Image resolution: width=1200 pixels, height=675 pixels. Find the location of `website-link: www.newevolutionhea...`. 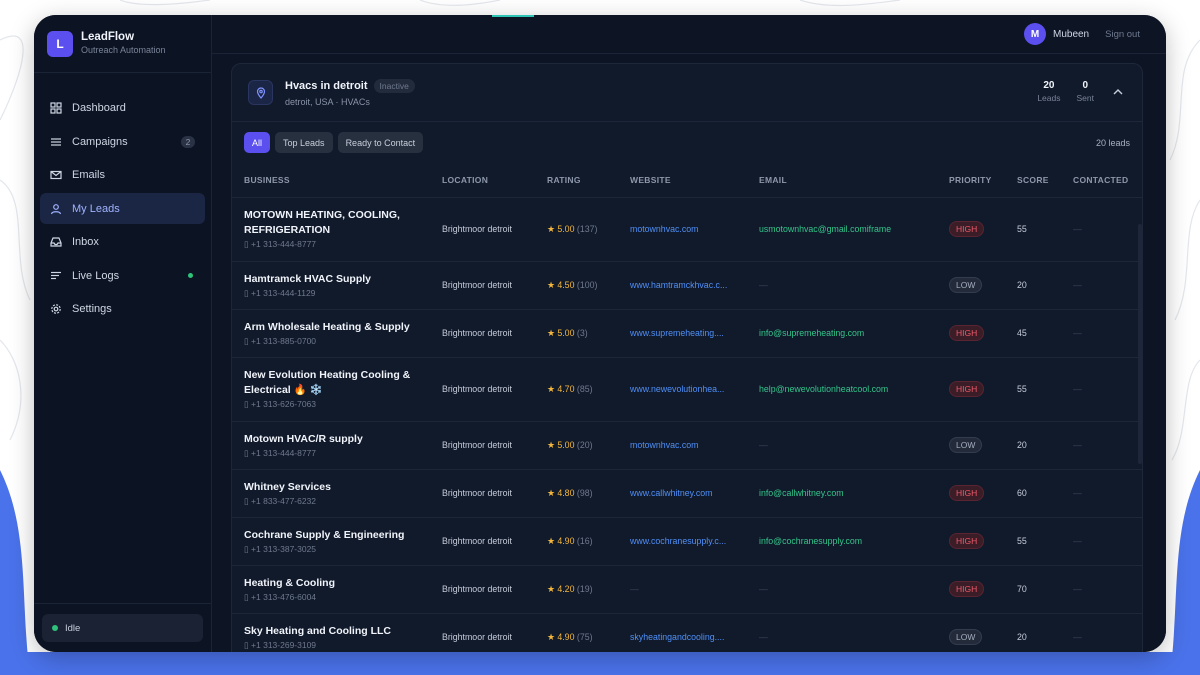

website-link: www.newevolutionhea... is located at coordinates (682, 389).